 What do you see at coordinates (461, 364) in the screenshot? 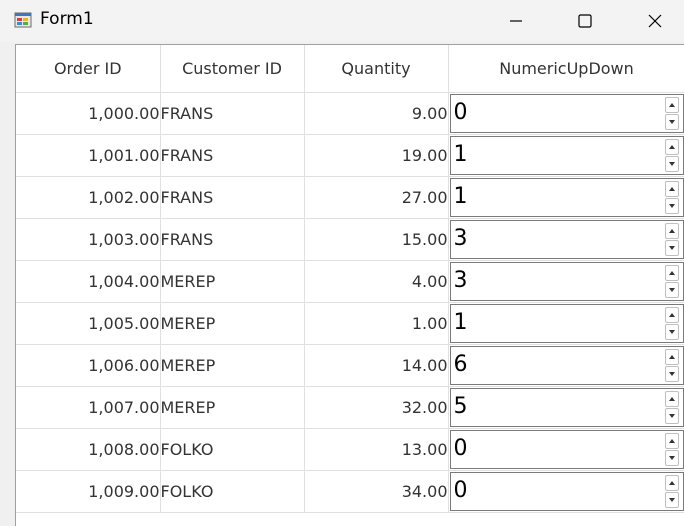
I see `numeric-updown-value: 6` at bounding box center [461, 364].